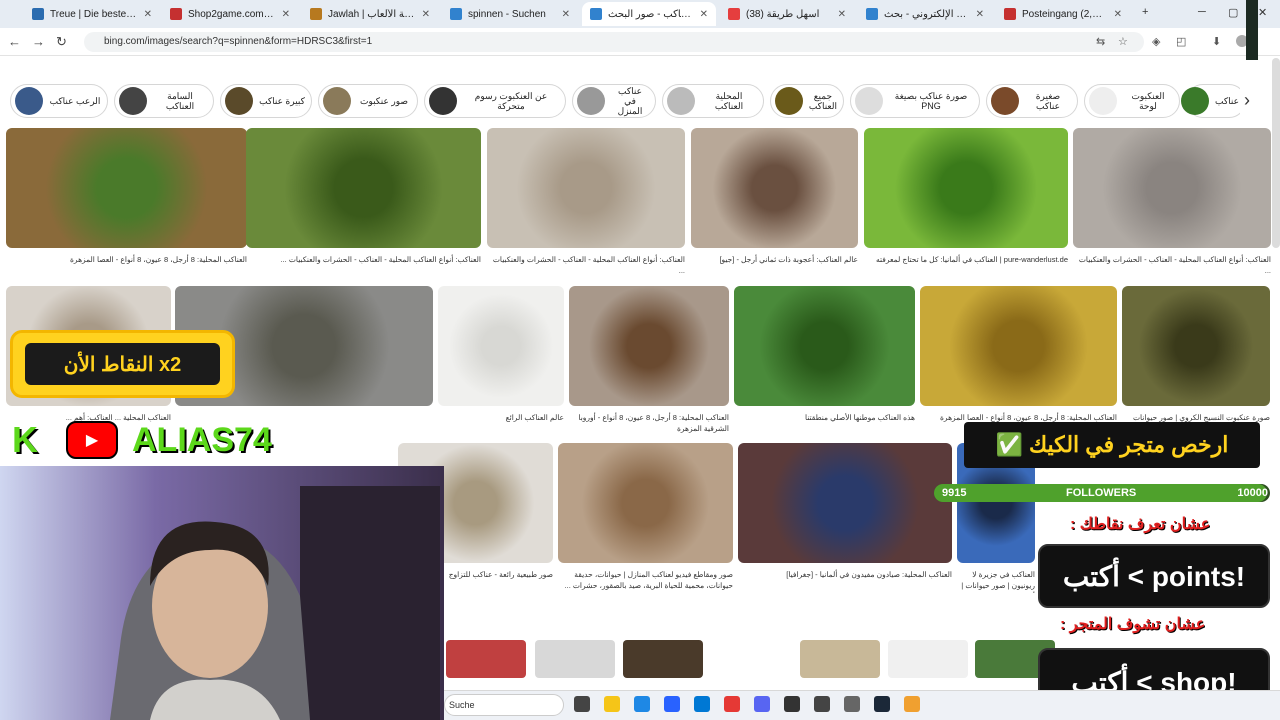  Describe the element at coordinates (649, 14) in the screenshot. I see `browser-tab: العناكب - صور البحث ✕` at that location.